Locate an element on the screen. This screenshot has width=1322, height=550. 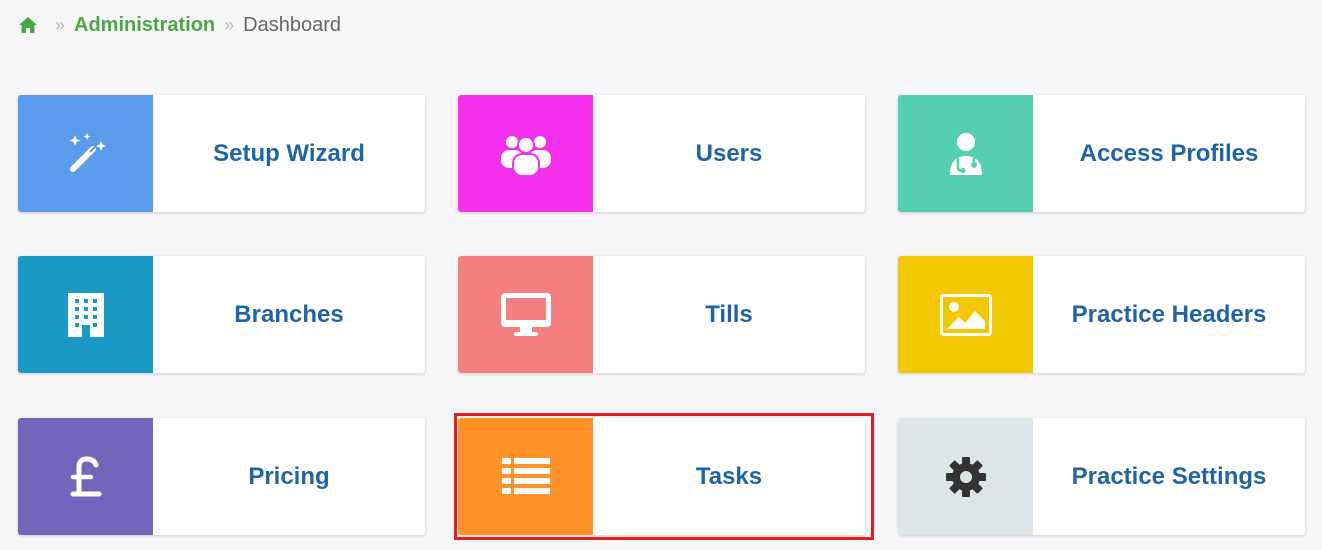
tile-label: Tills is located at coordinates (729, 314).